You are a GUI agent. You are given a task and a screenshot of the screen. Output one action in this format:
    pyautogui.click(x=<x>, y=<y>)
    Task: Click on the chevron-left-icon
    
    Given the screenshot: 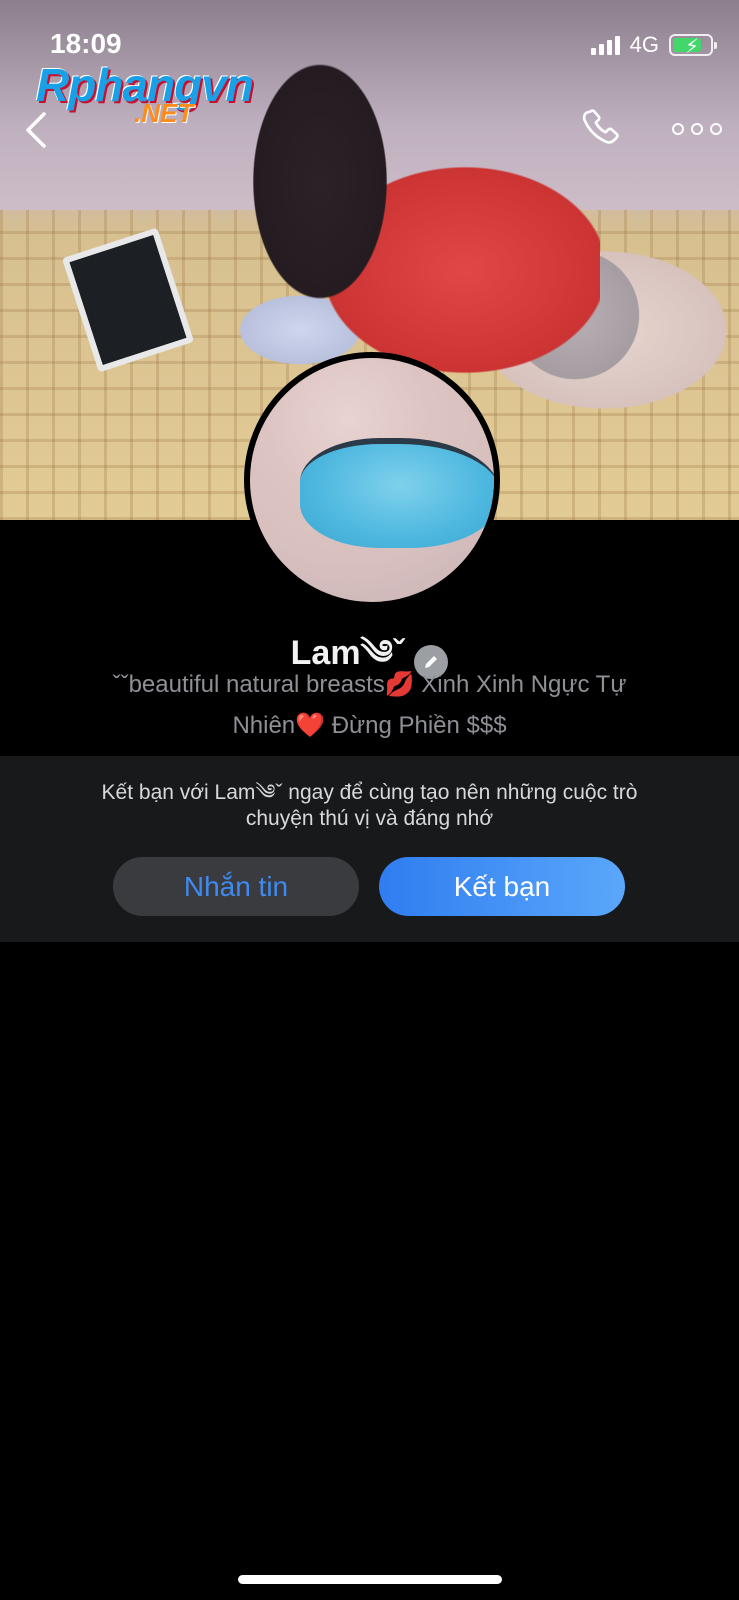 What is the action you would take?
    pyautogui.click(x=36, y=130)
    